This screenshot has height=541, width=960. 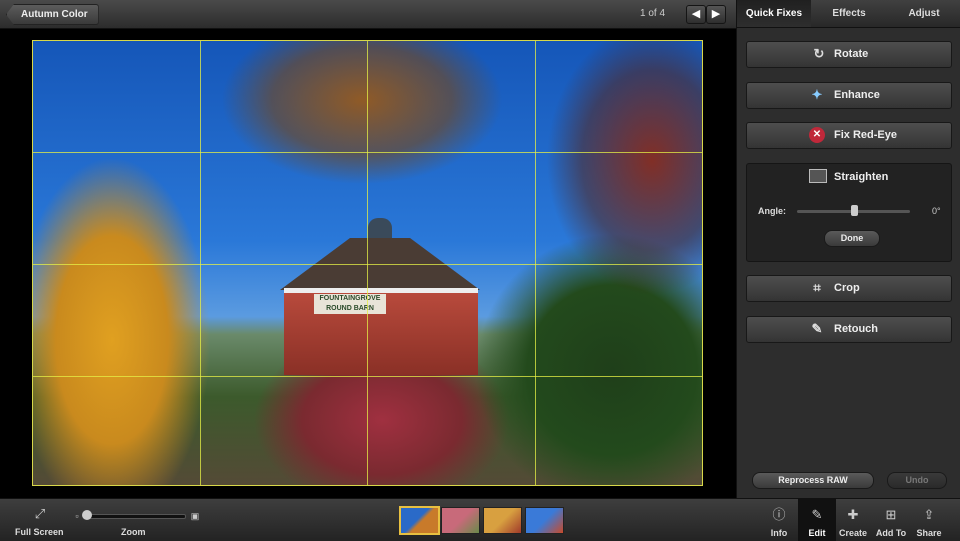 What do you see at coordinates (817, 135) in the screenshot?
I see `red-eye-icon: ✕` at bounding box center [817, 135].